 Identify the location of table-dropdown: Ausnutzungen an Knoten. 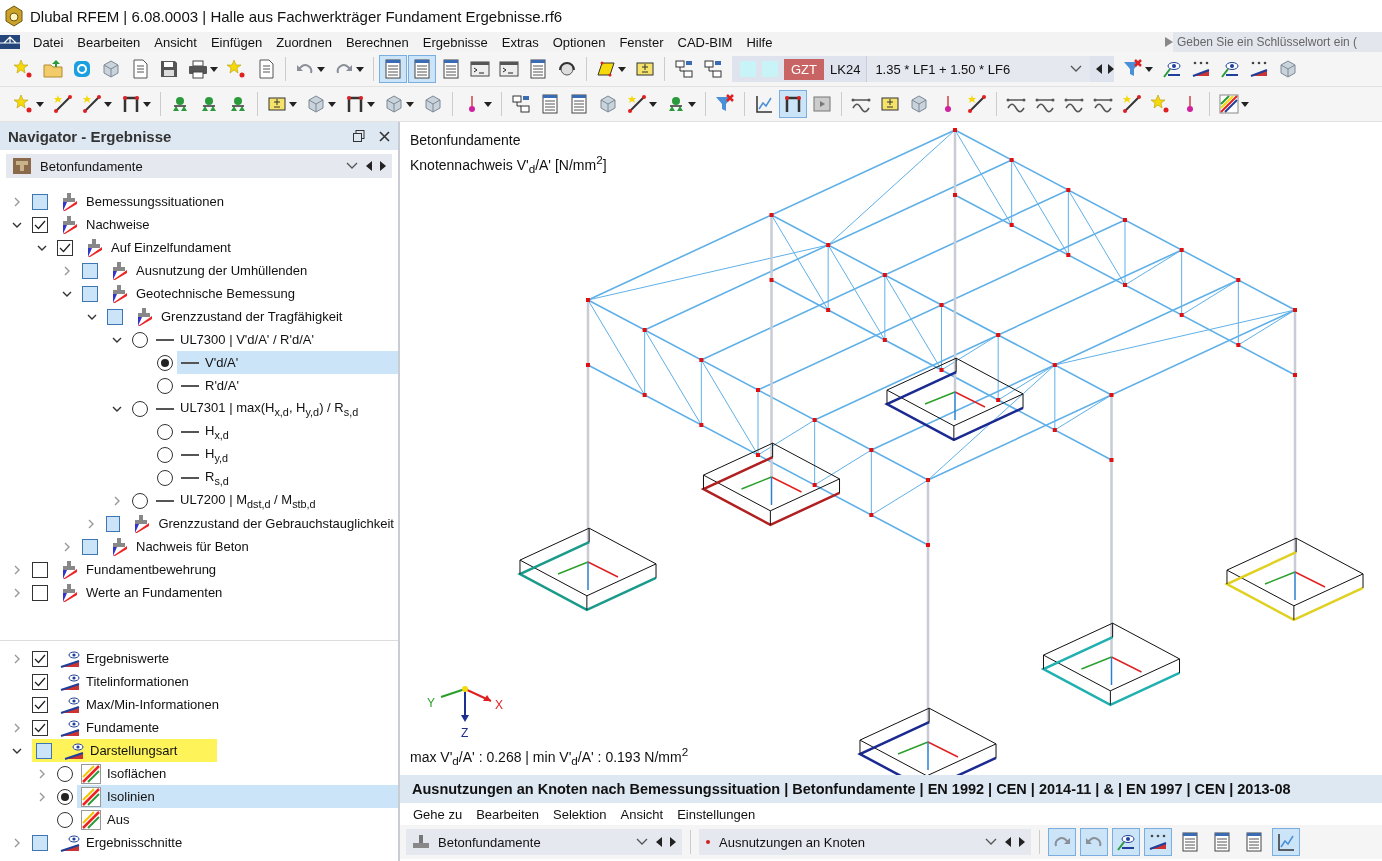
(865, 842).